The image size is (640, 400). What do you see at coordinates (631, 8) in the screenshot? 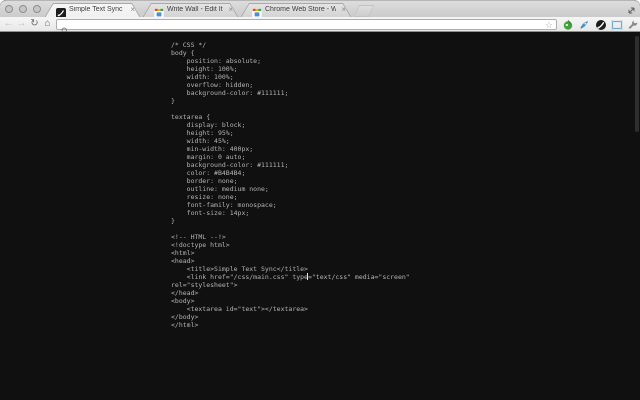
I see `window-resize-icon` at bounding box center [631, 8].